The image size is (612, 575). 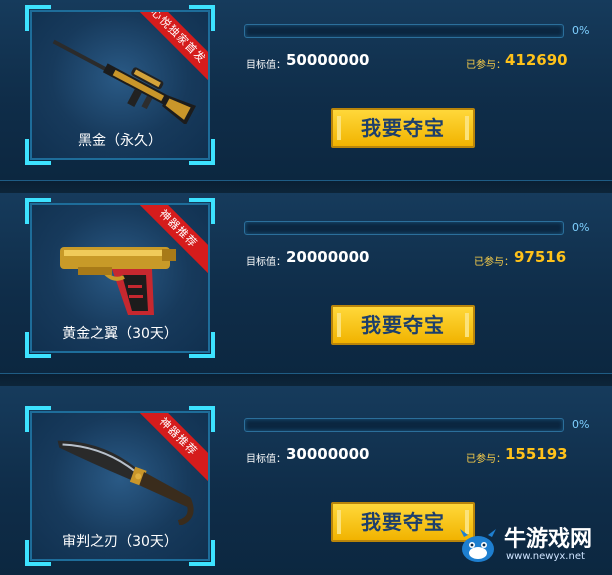 I want to click on joined-value: 412690, so click(x=536, y=60).